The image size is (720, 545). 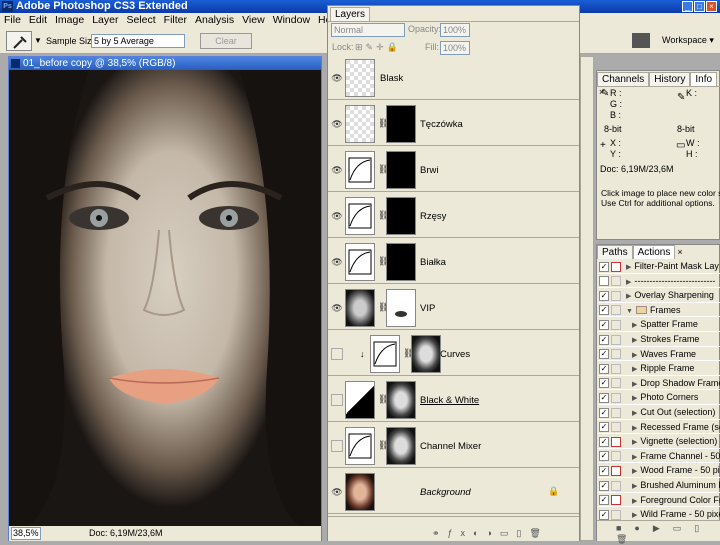 What do you see at coordinates (623, 79) in the screenshot?
I see `tab-channels: Channels` at bounding box center [623, 79].